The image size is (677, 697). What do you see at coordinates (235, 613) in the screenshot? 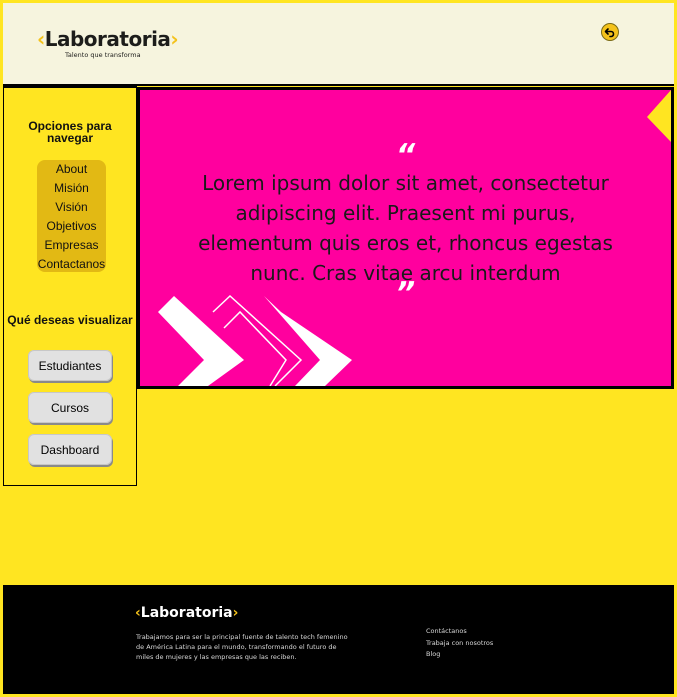
I see `footer-logo-chevron-right: ›` at bounding box center [235, 613].